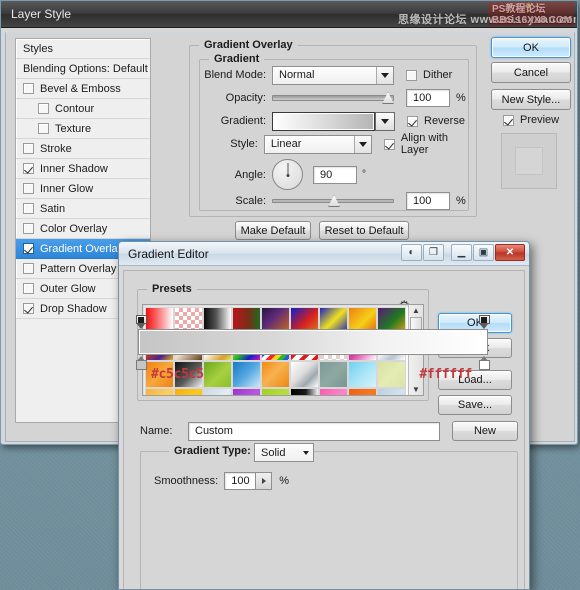 This screenshot has height=590, width=580. I want to click on opacity-slider, so click(333, 98).